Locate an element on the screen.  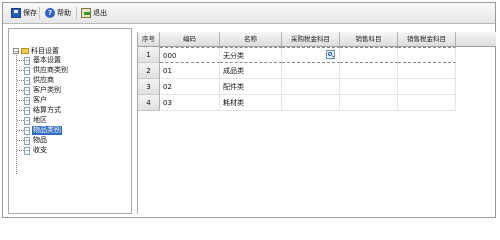
cell-code: 02 is located at coordinates (190, 87).